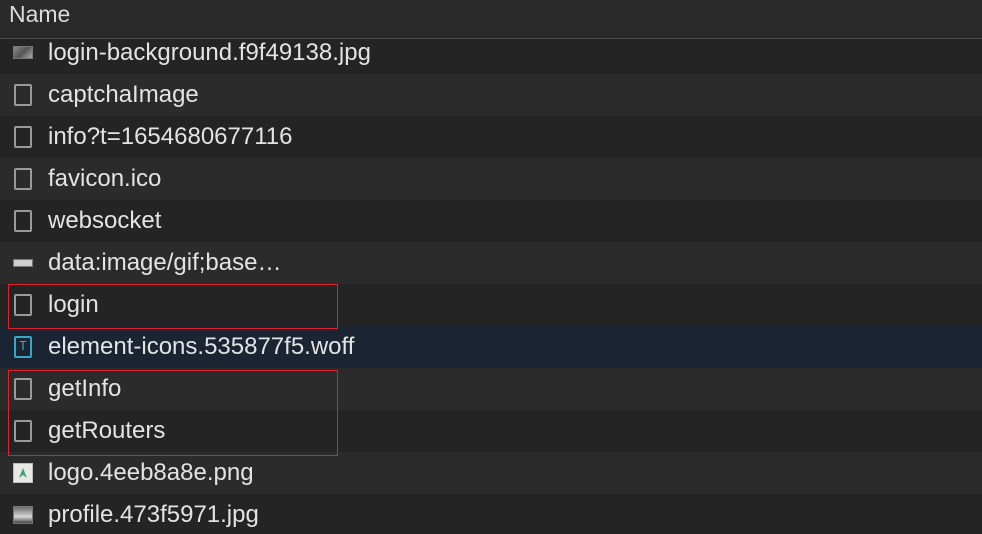 The image size is (982, 534). What do you see at coordinates (123, 94) in the screenshot?
I see `request-name: captchaImage` at bounding box center [123, 94].